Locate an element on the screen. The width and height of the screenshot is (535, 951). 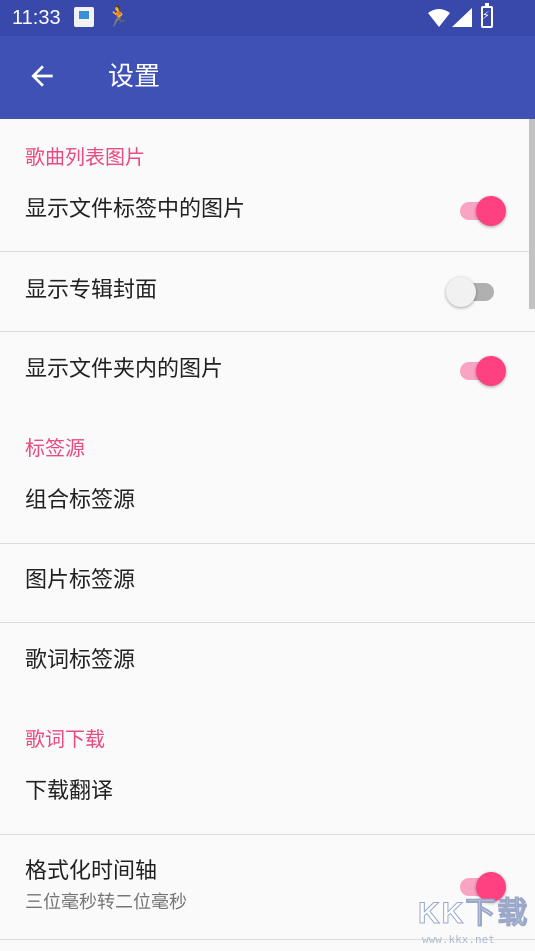
watermark-logo: KK下载 is located at coordinates (473, 914).